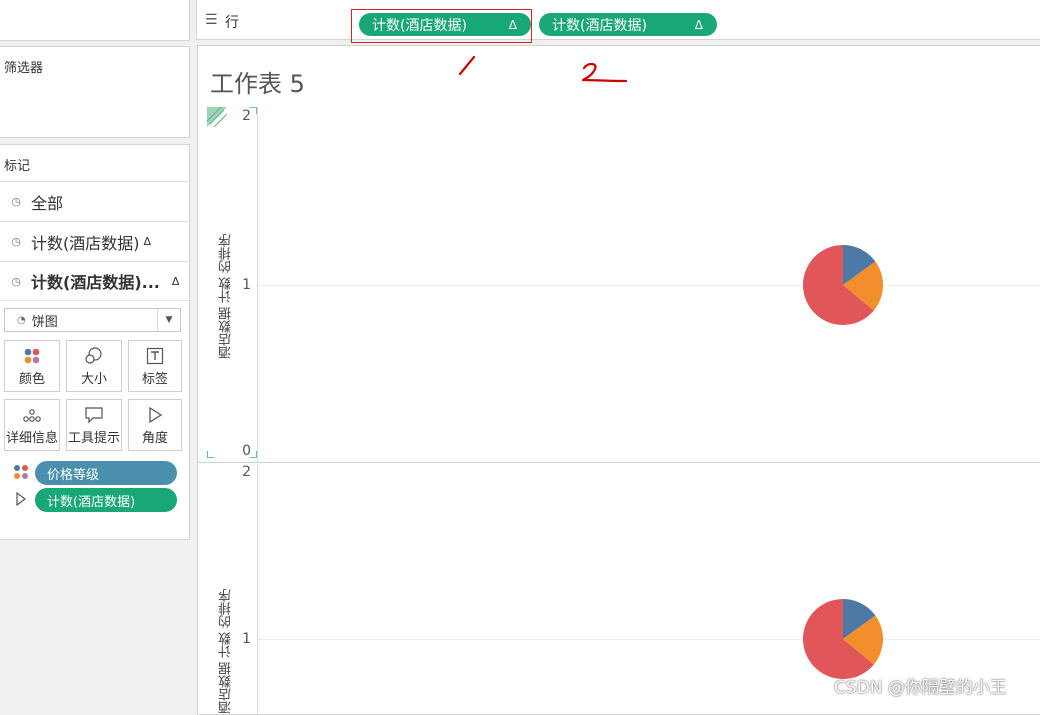  Describe the element at coordinates (257, 588) in the screenshot. I see `y-axis-line` at that location.